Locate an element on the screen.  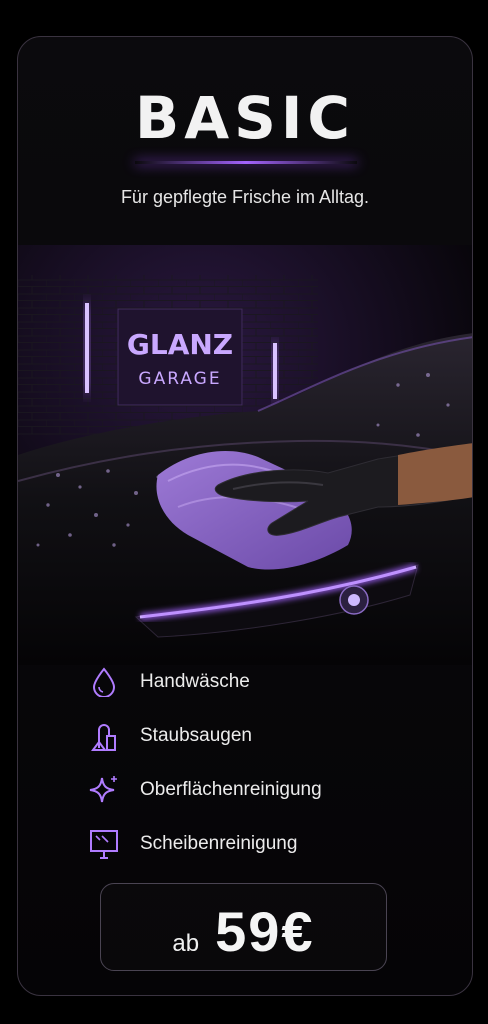
plan-title: BASIC is located at coordinates (244, 118).